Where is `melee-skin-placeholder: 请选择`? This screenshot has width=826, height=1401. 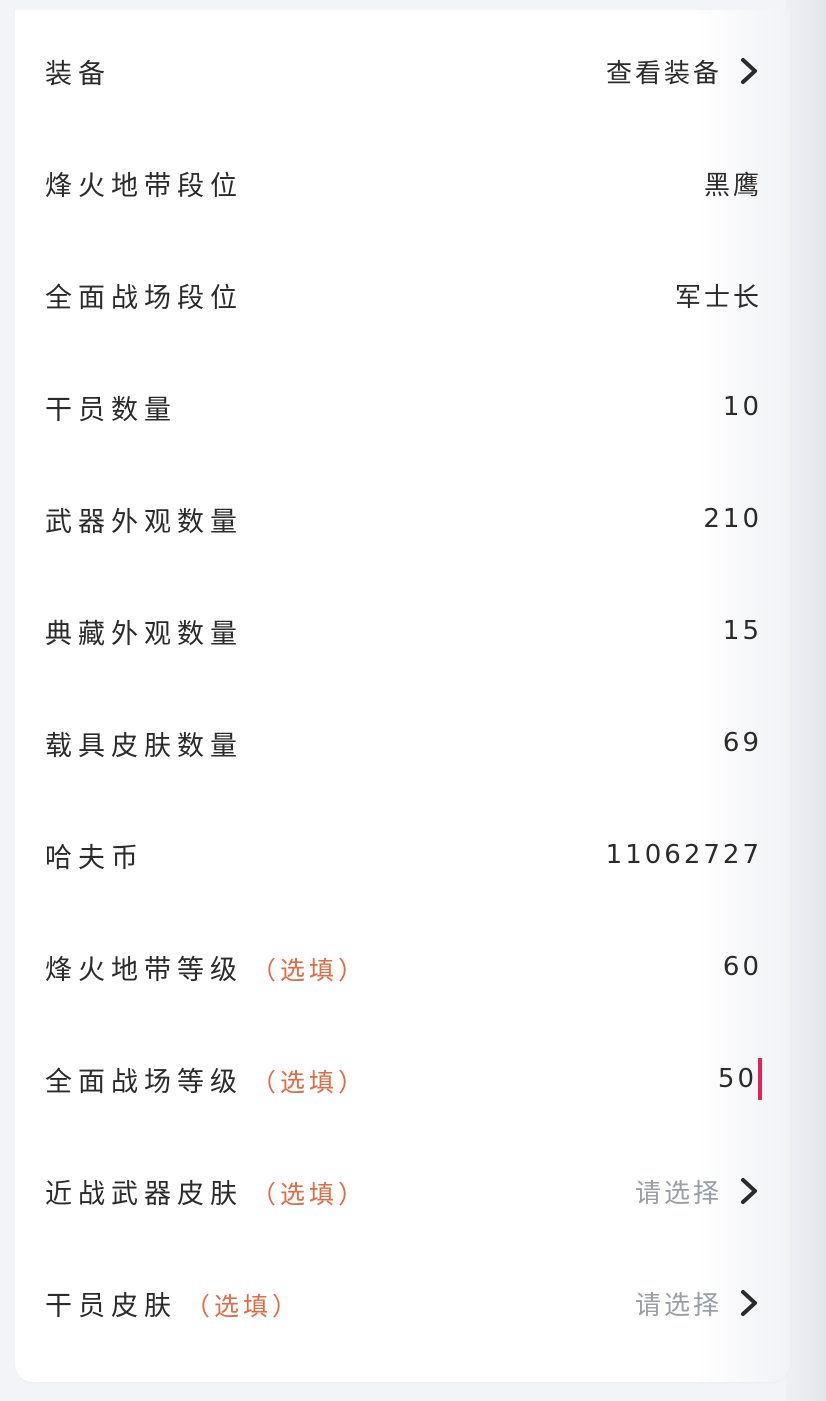
melee-skin-placeholder: 请选择 is located at coordinates (678, 1193).